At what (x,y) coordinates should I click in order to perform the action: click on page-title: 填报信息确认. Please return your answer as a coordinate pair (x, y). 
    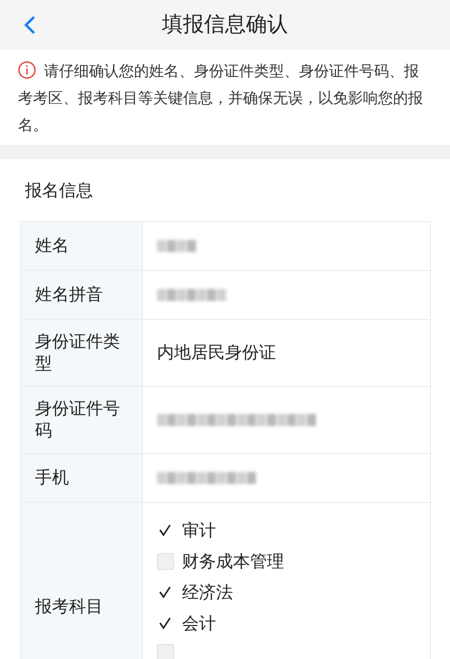
    Looking at the image, I should click on (225, 24).